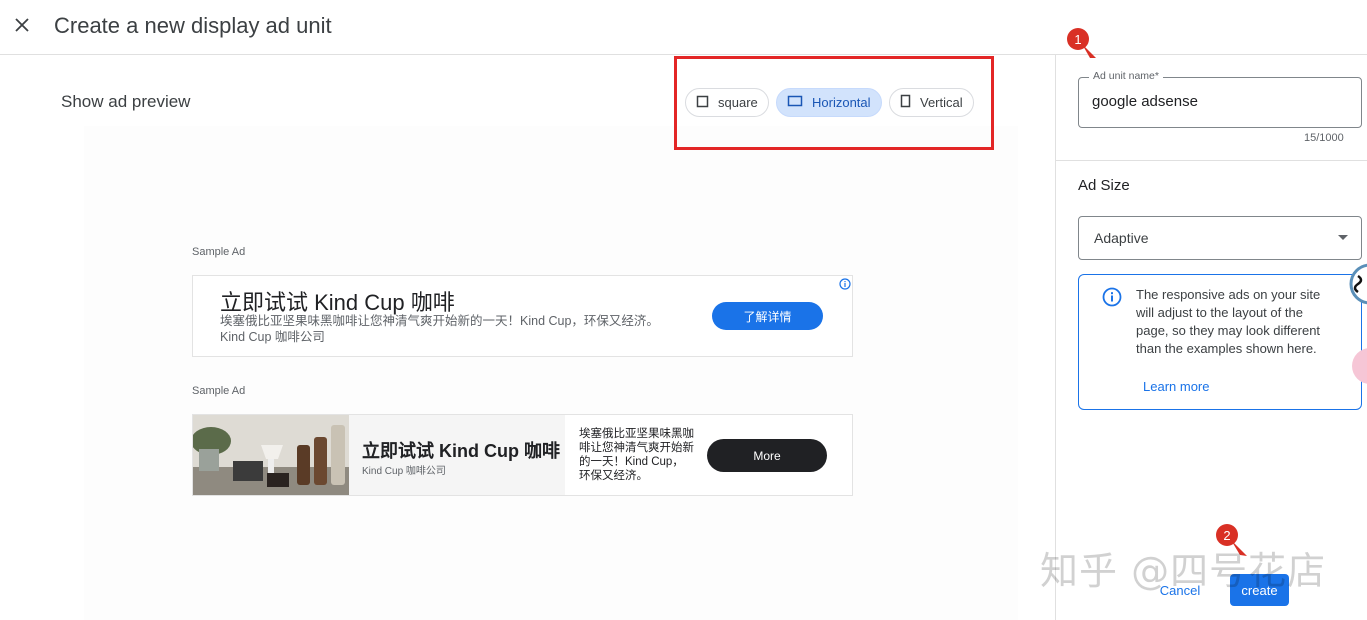 The width and height of the screenshot is (1367, 620). Describe the element at coordinates (193, 25) in the screenshot. I see `page-title: Create a new display ad unit` at that location.